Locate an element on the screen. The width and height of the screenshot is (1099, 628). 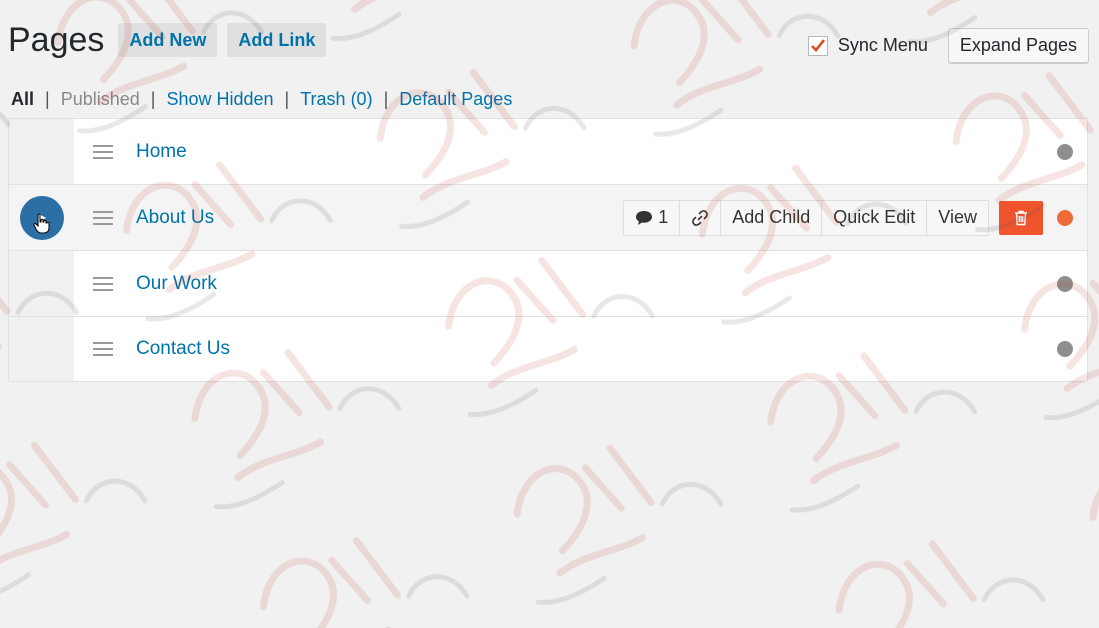
page-link-home: Home is located at coordinates (161, 152).